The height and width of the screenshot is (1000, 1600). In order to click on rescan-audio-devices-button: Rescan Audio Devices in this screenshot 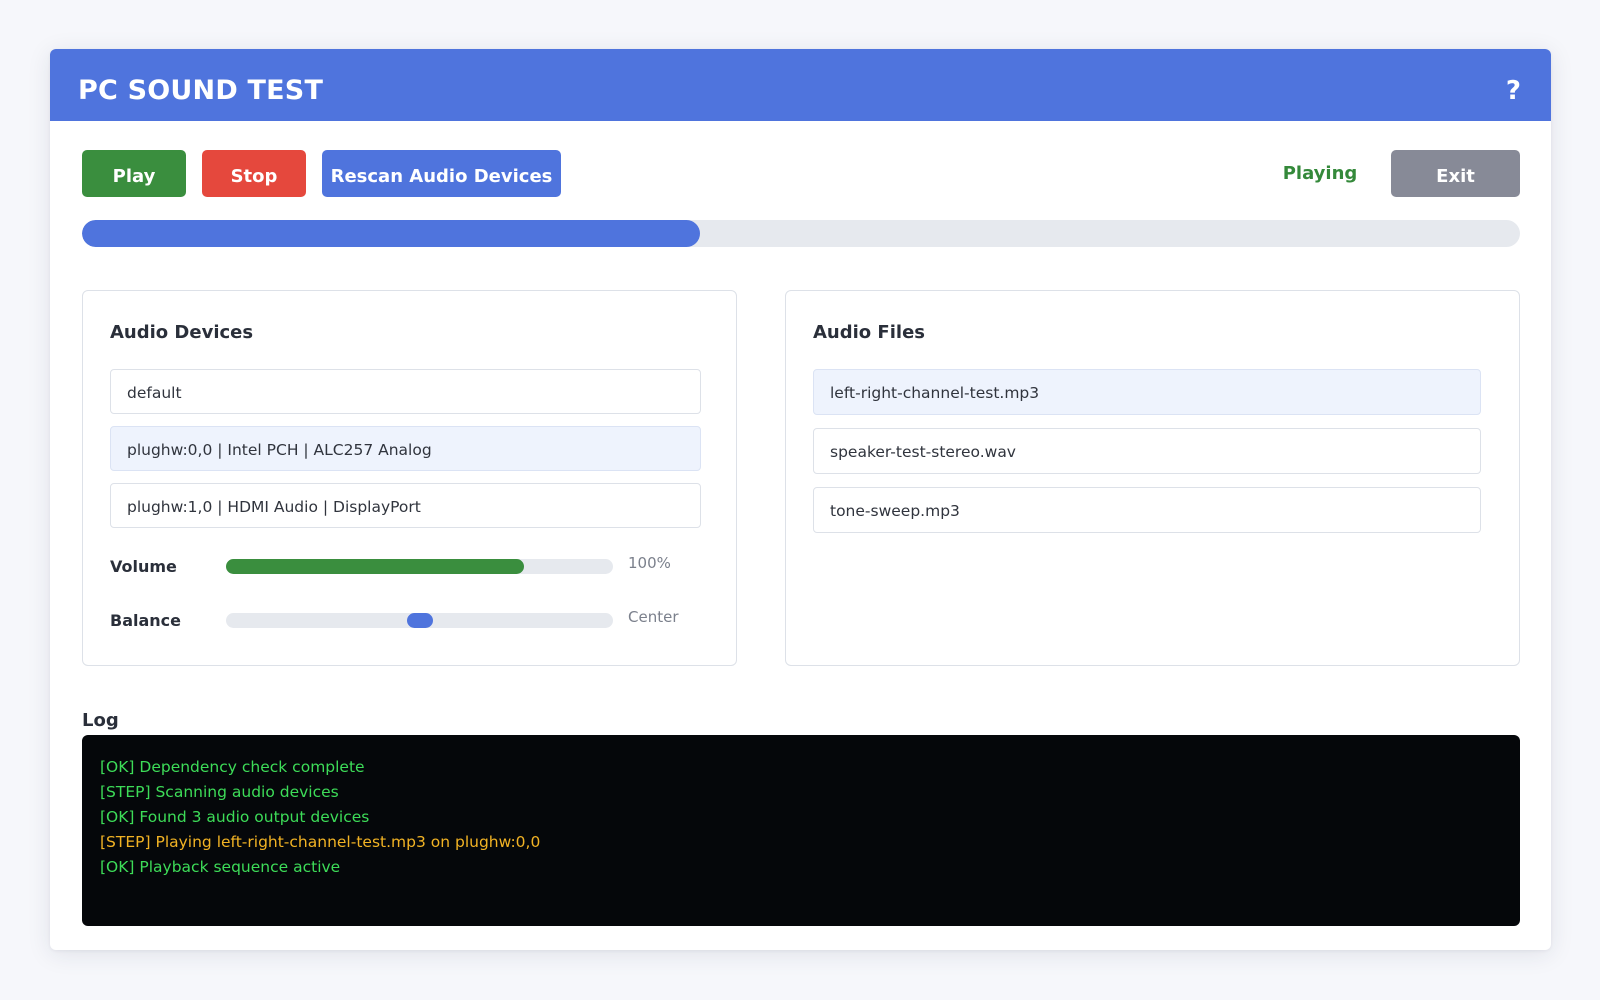, I will do `click(441, 173)`.